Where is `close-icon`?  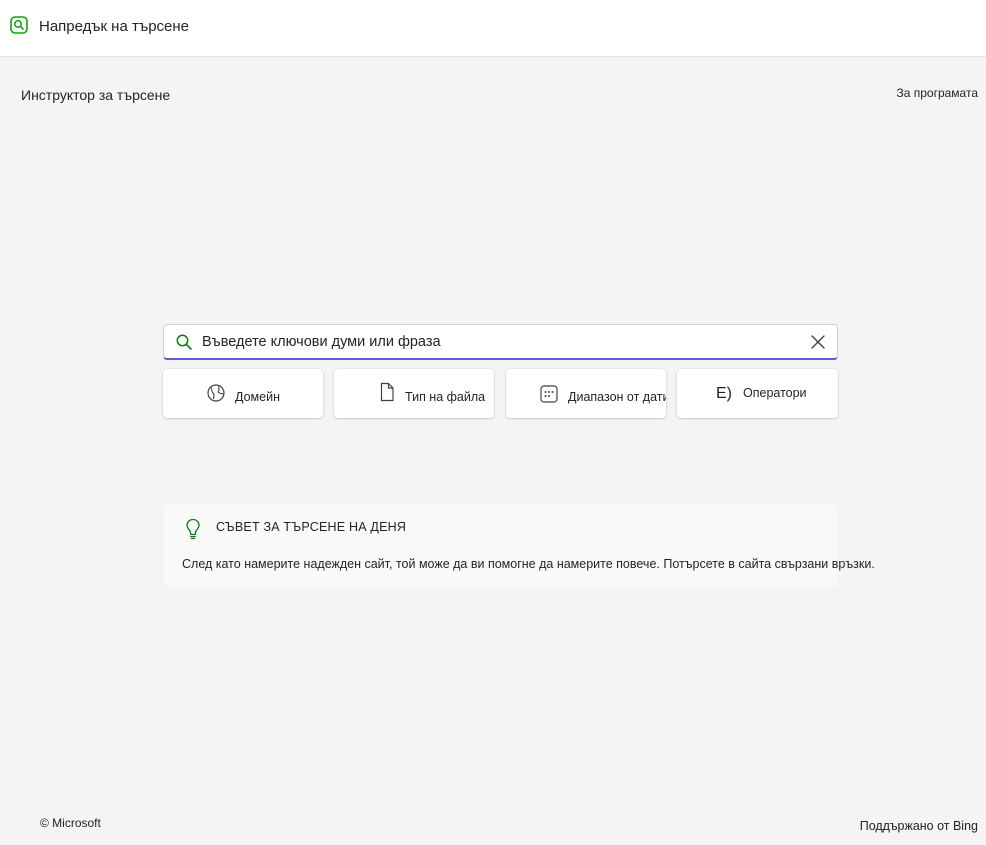
close-icon is located at coordinates (818, 342).